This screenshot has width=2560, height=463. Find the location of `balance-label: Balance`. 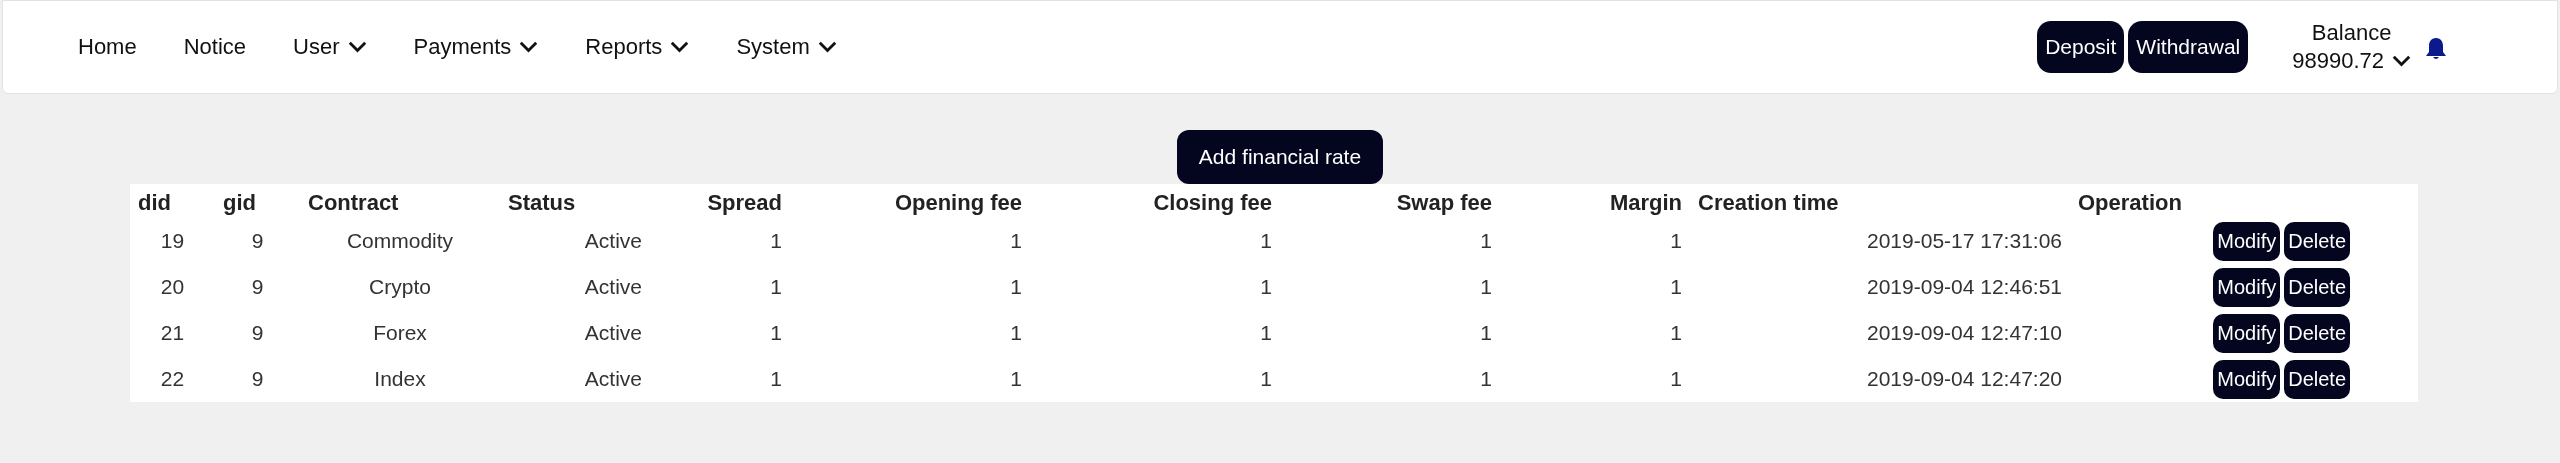

balance-label: Balance is located at coordinates (2351, 33).